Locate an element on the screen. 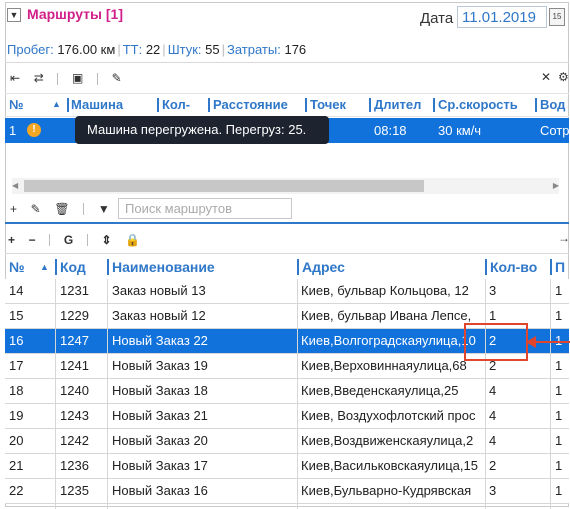 The height and width of the screenshot is (509, 570). pieces-value: 55 is located at coordinates (212, 49).